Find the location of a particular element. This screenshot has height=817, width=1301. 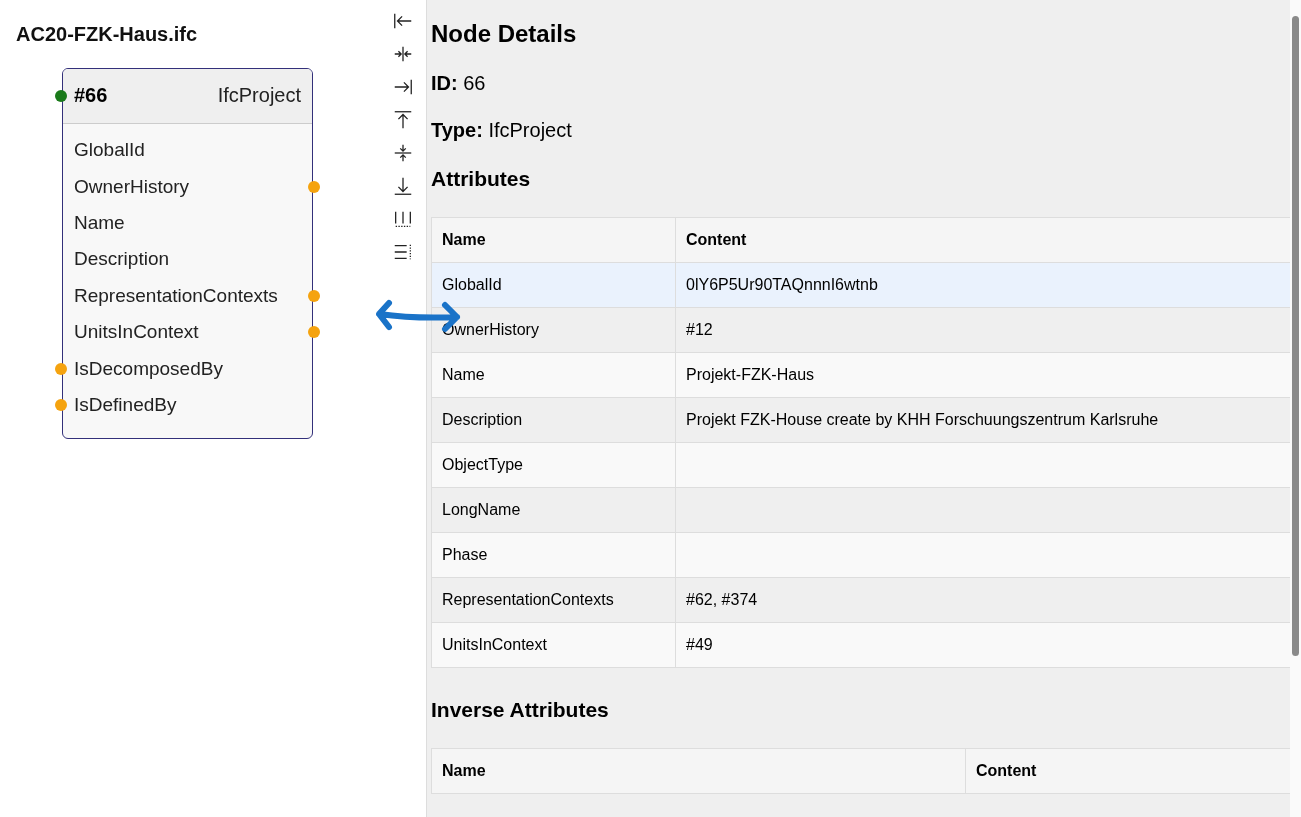

table-row: RepresentationContexts #62, #374 is located at coordinates (860, 600).